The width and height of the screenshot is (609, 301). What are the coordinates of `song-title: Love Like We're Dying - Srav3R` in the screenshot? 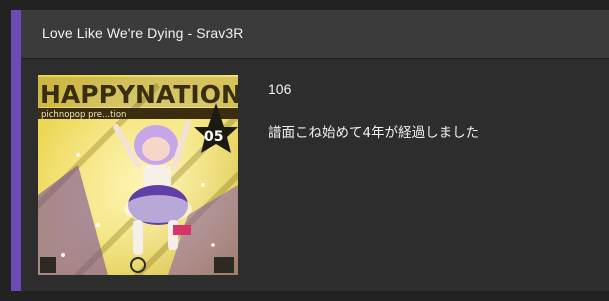 It's located at (143, 33).